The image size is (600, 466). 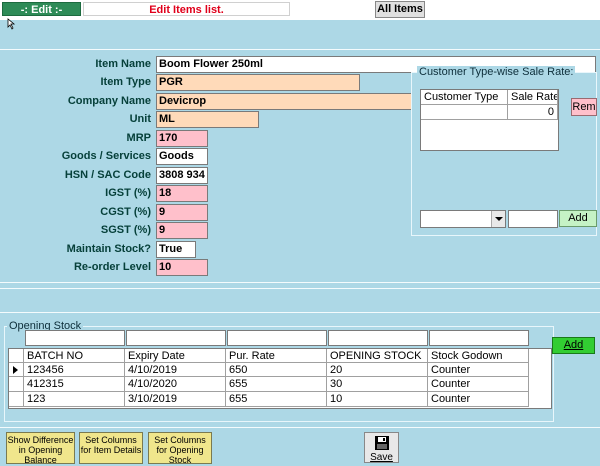 What do you see at coordinates (182, 156) in the screenshot?
I see `goods-services-field: Goods` at bounding box center [182, 156].